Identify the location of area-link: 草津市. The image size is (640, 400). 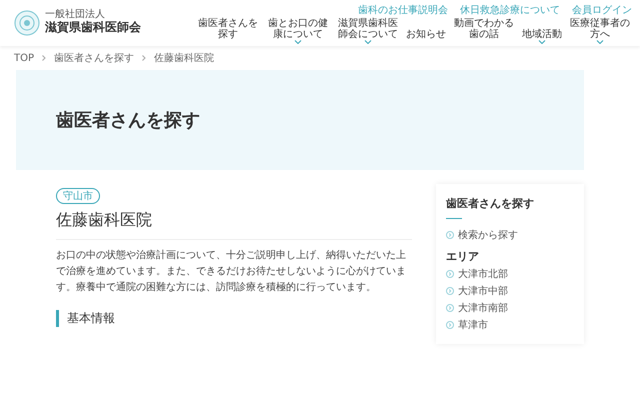
(510, 325).